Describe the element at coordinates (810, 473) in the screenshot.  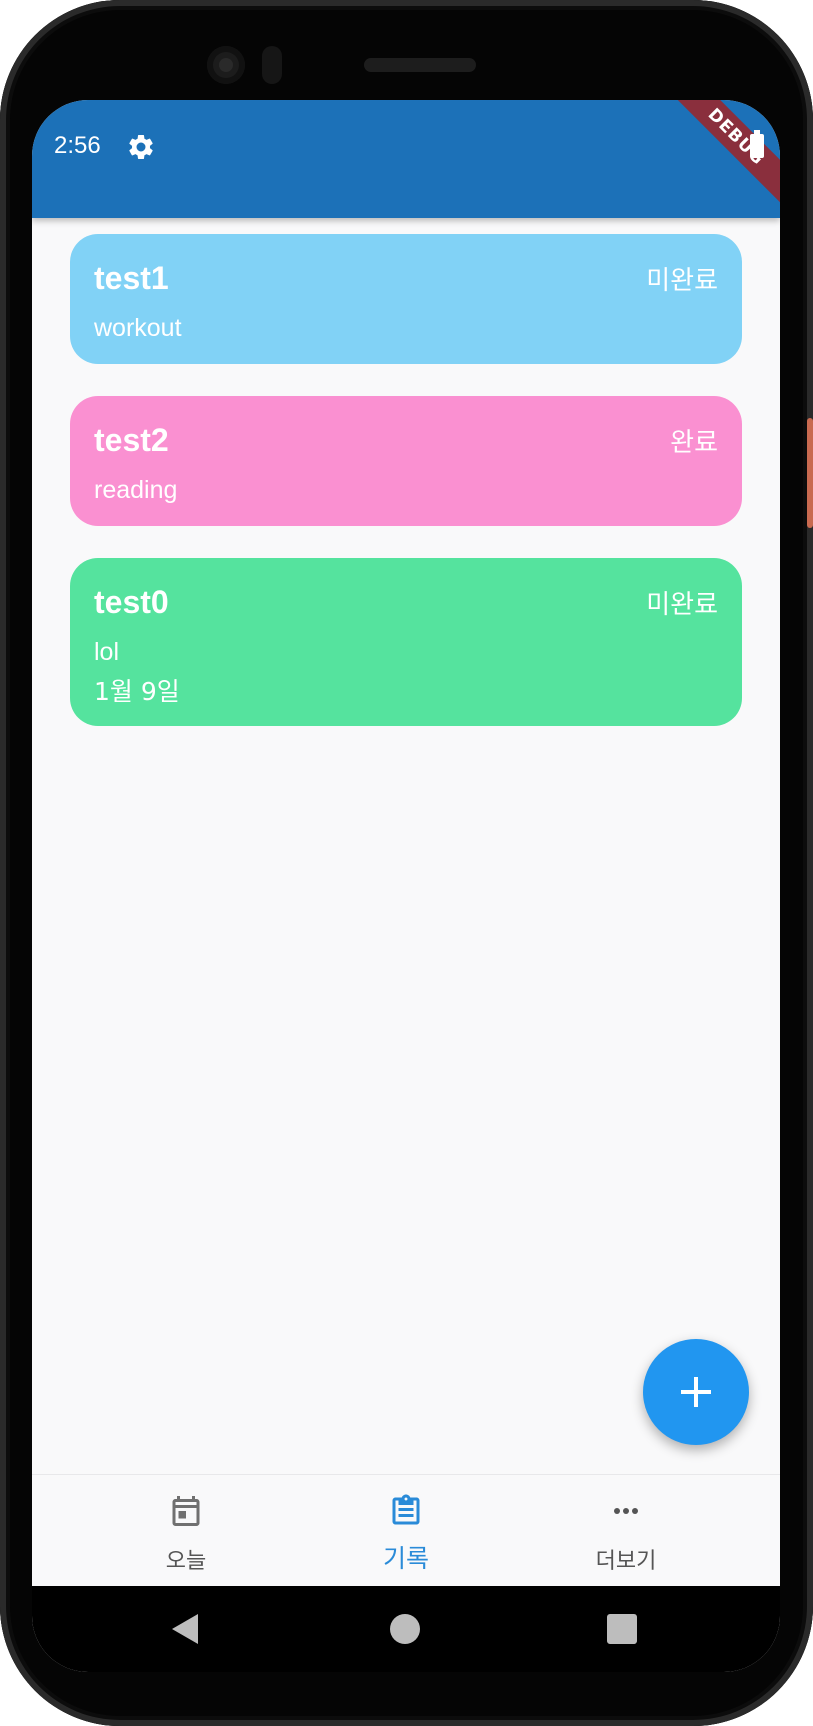
I see `power-button` at that location.